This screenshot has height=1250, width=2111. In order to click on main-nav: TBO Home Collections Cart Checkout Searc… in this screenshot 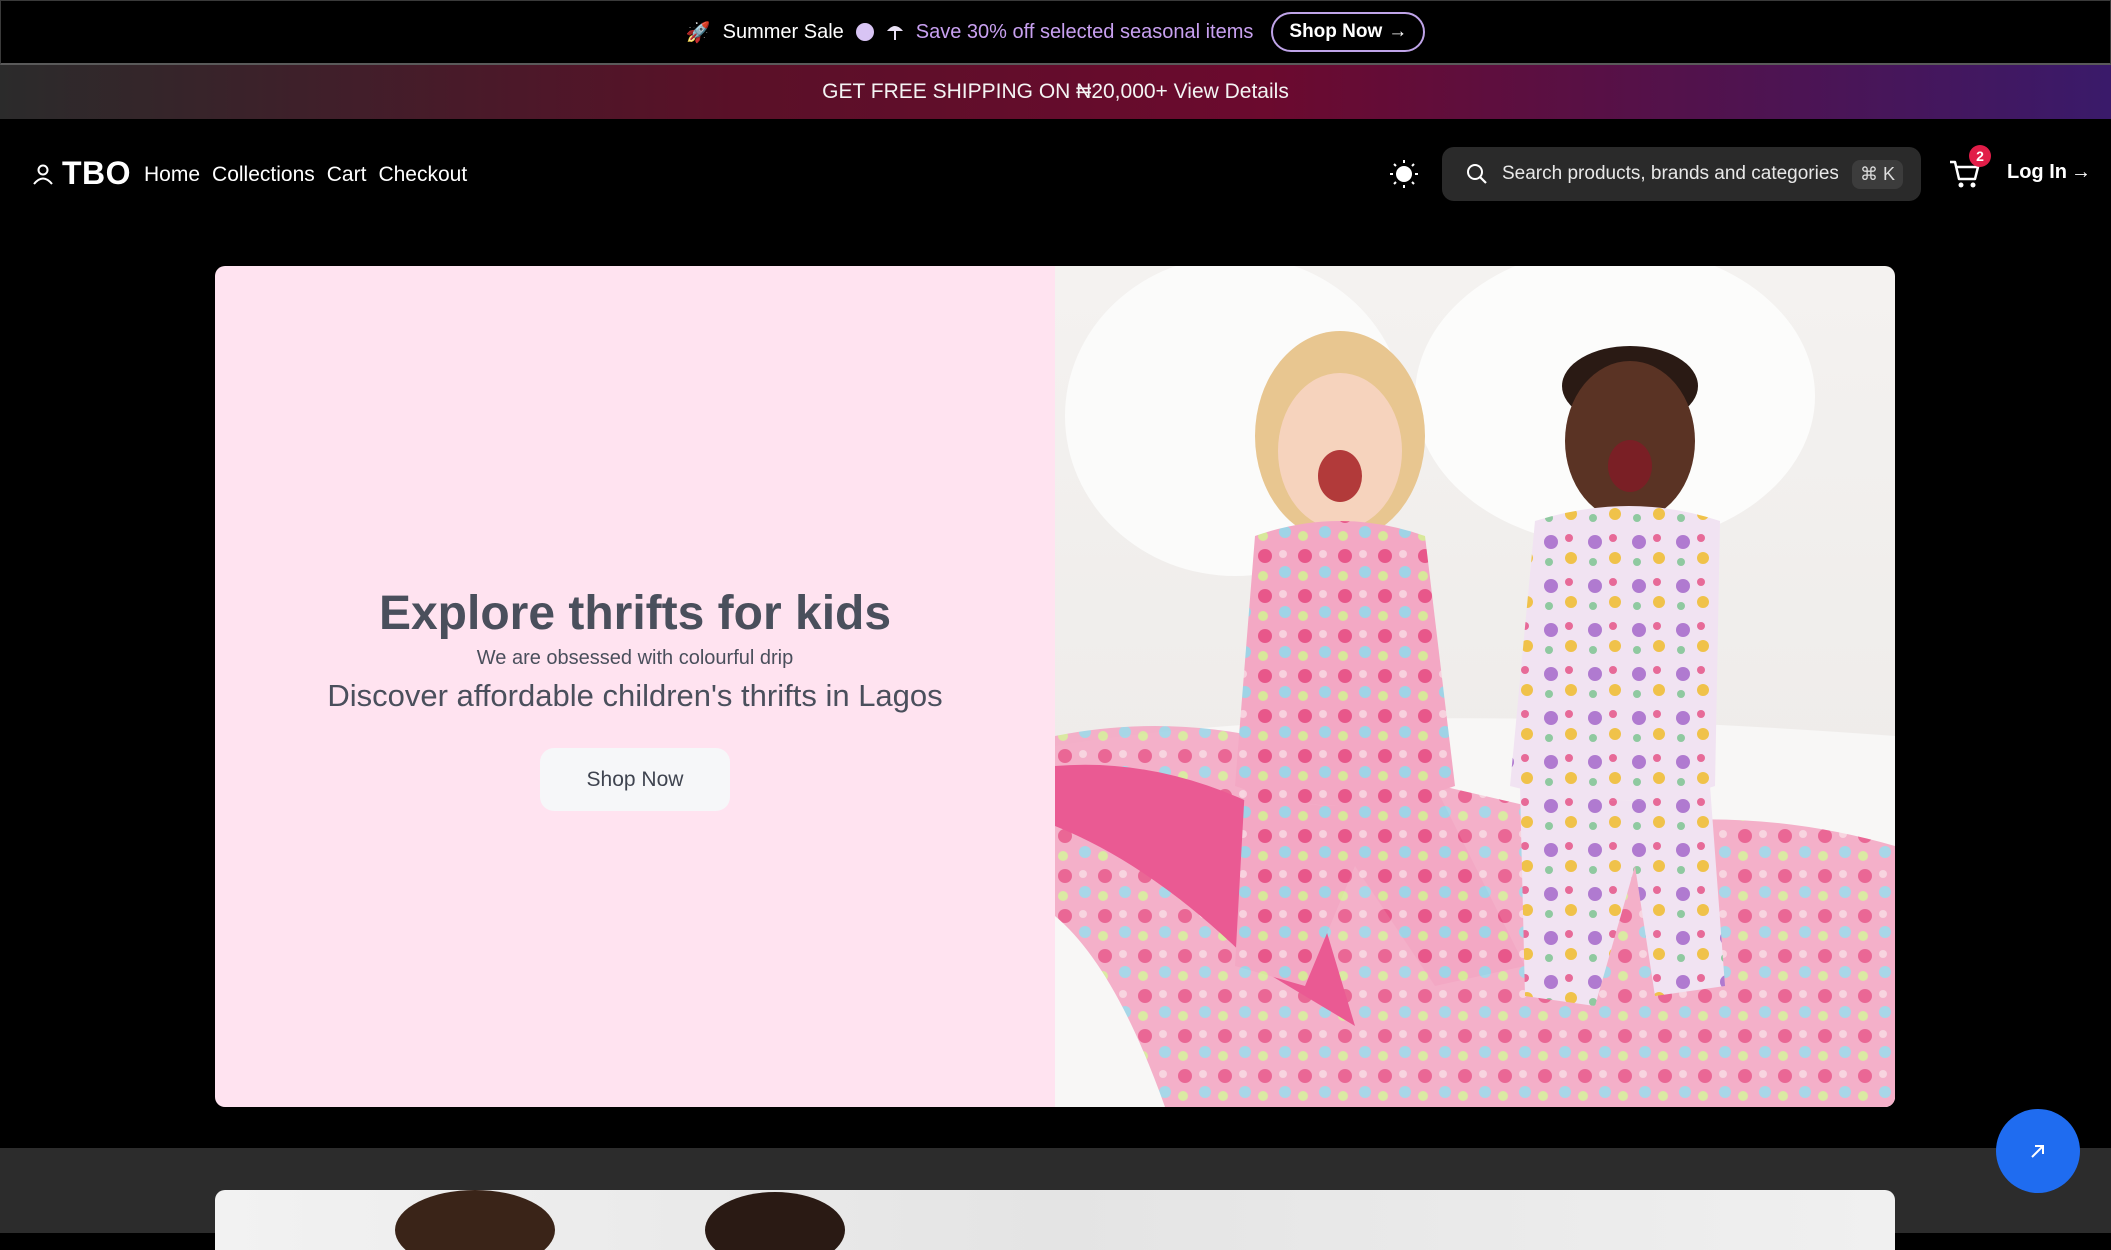, I will do `click(1055, 173)`.